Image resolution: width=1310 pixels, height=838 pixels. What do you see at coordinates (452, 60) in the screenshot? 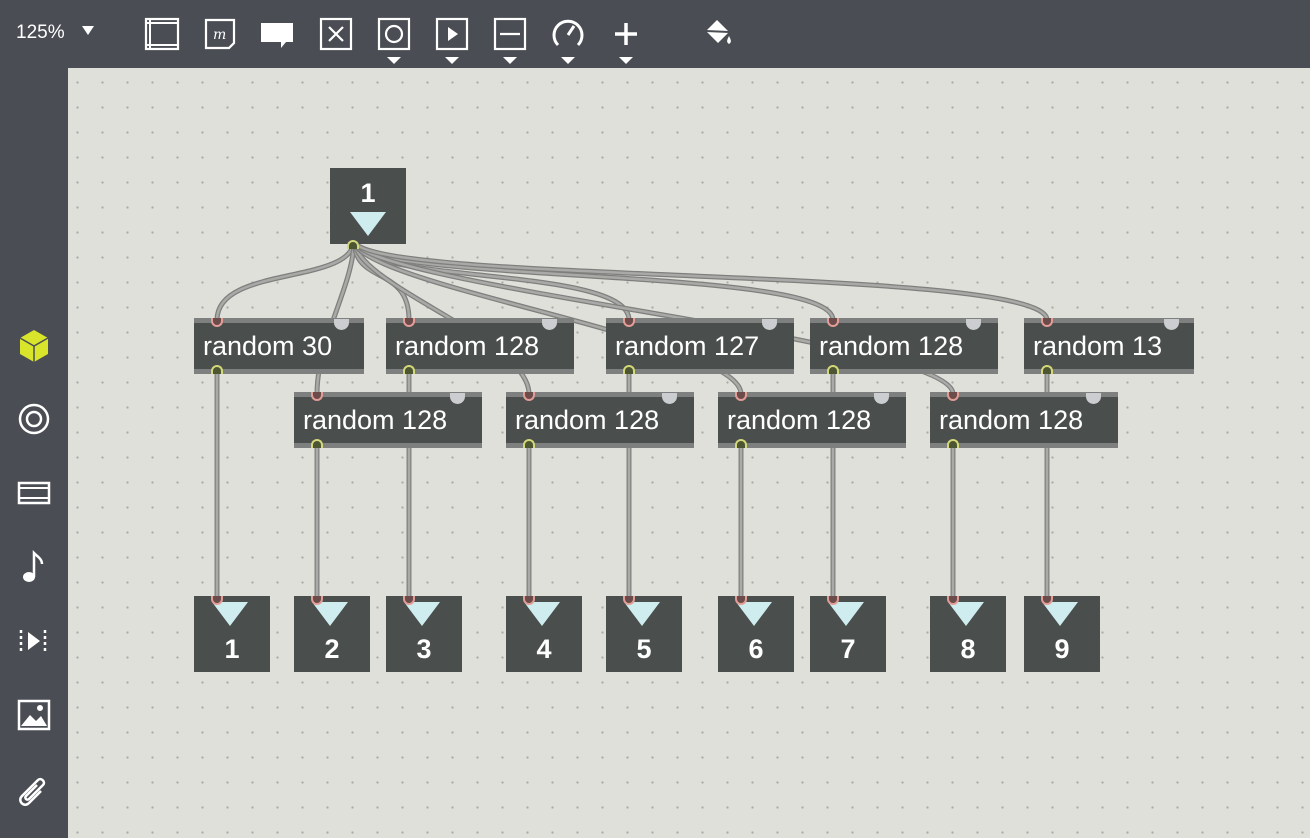
I see `play-dropdown-icon` at bounding box center [452, 60].